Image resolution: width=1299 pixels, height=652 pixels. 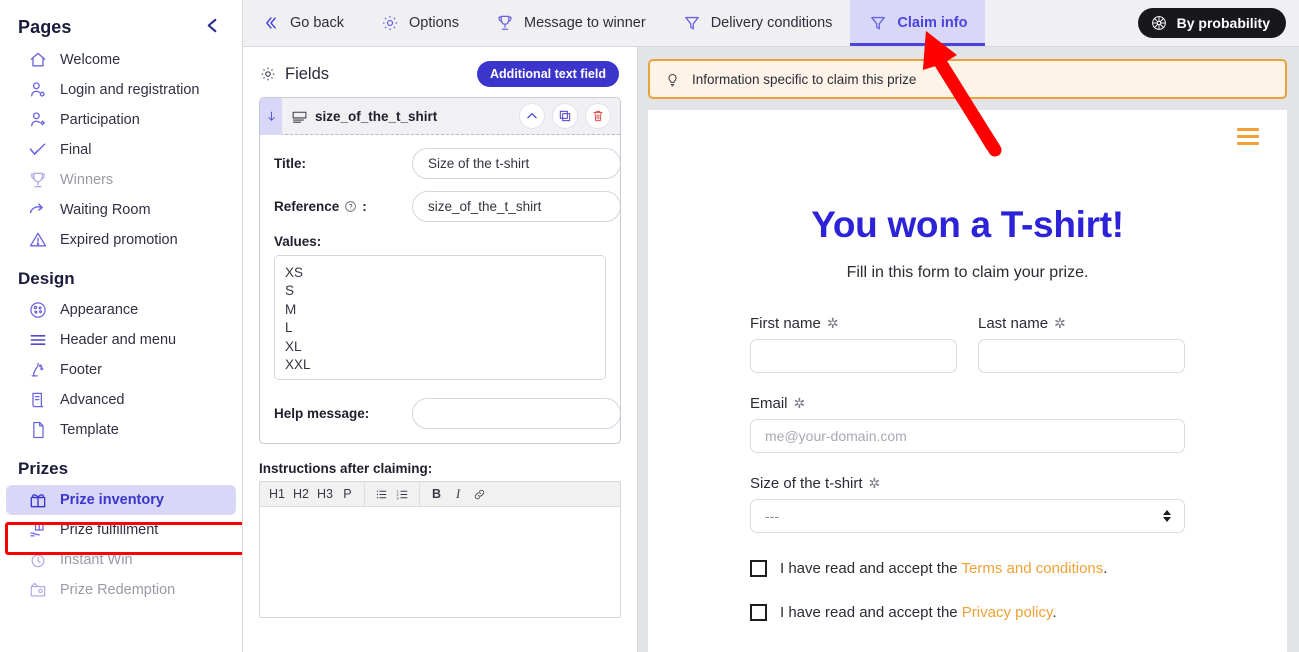 I want to click on gift-icon, so click(x=38, y=500).